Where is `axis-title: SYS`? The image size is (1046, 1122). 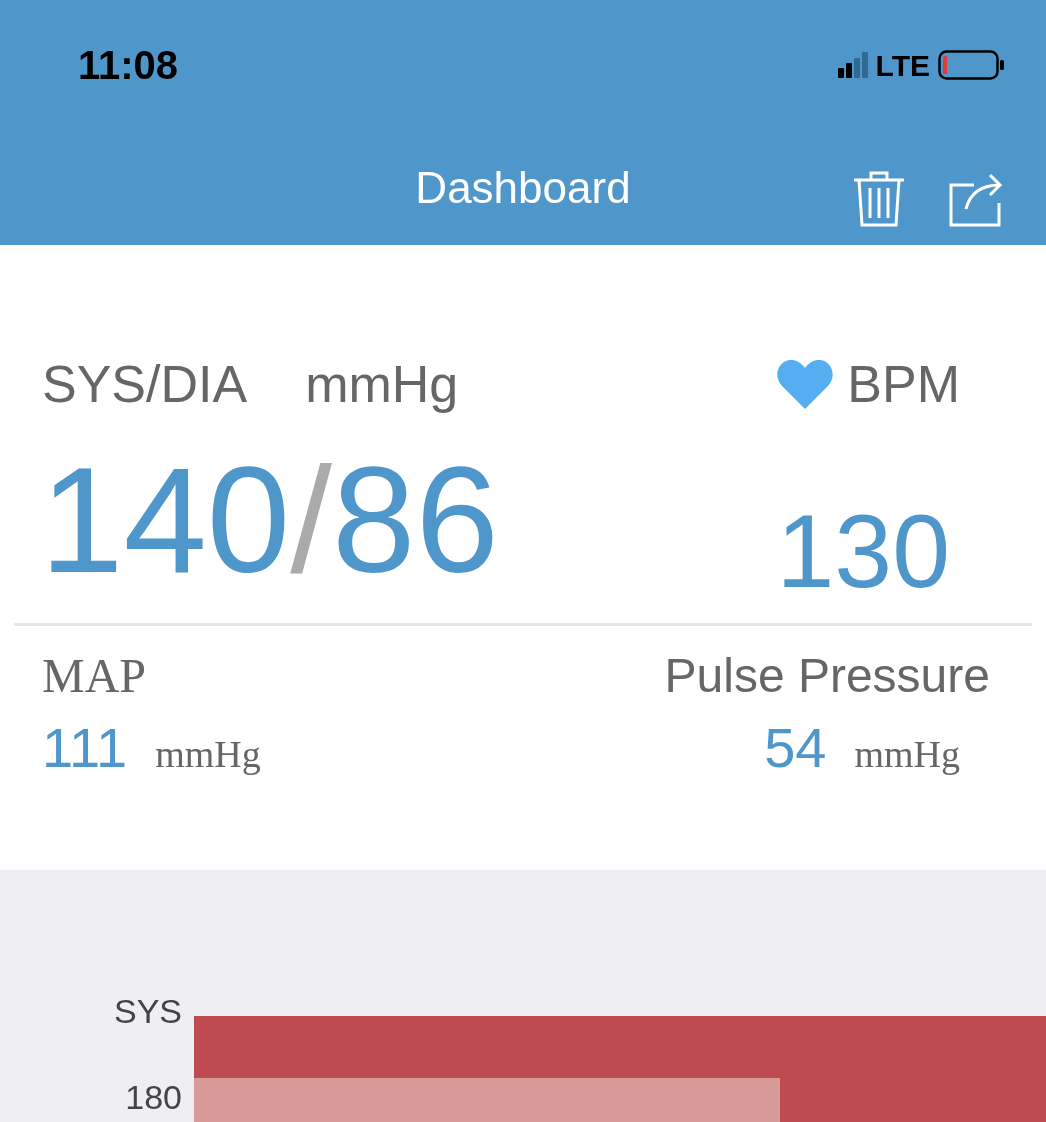 axis-title: SYS is located at coordinates (147, 1011).